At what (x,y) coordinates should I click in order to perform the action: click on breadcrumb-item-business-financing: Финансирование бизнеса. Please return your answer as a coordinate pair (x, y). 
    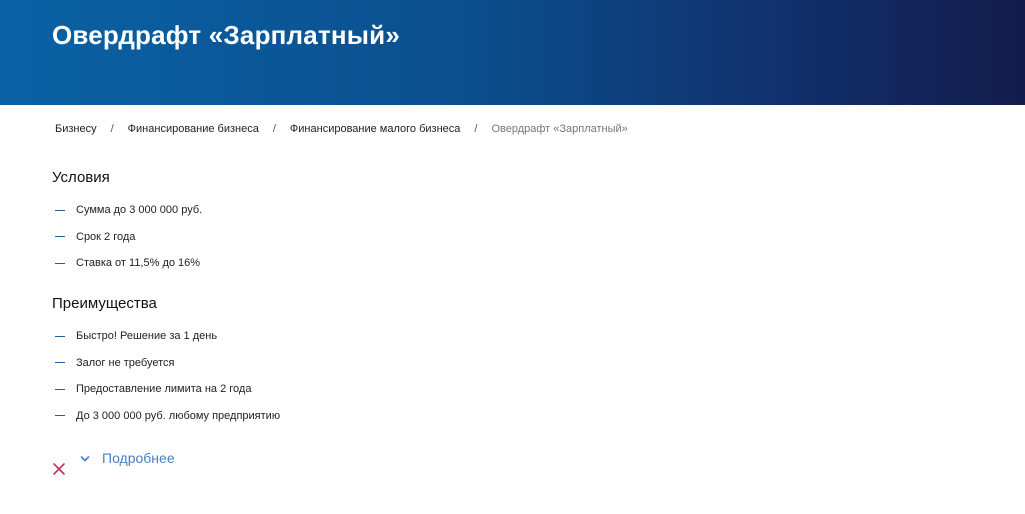
    Looking at the image, I should click on (193, 129).